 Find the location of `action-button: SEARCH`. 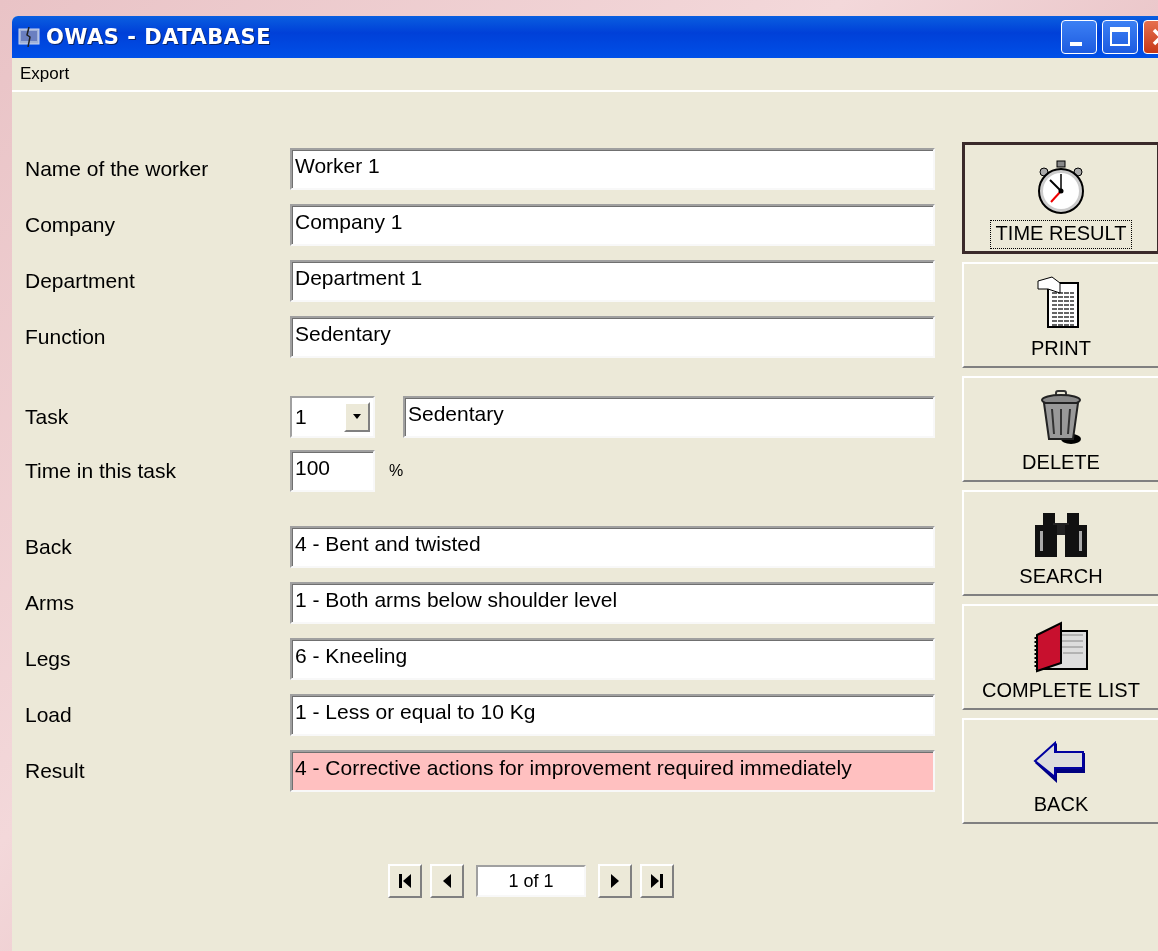

action-button: SEARCH is located at coordinates (1060, 543).